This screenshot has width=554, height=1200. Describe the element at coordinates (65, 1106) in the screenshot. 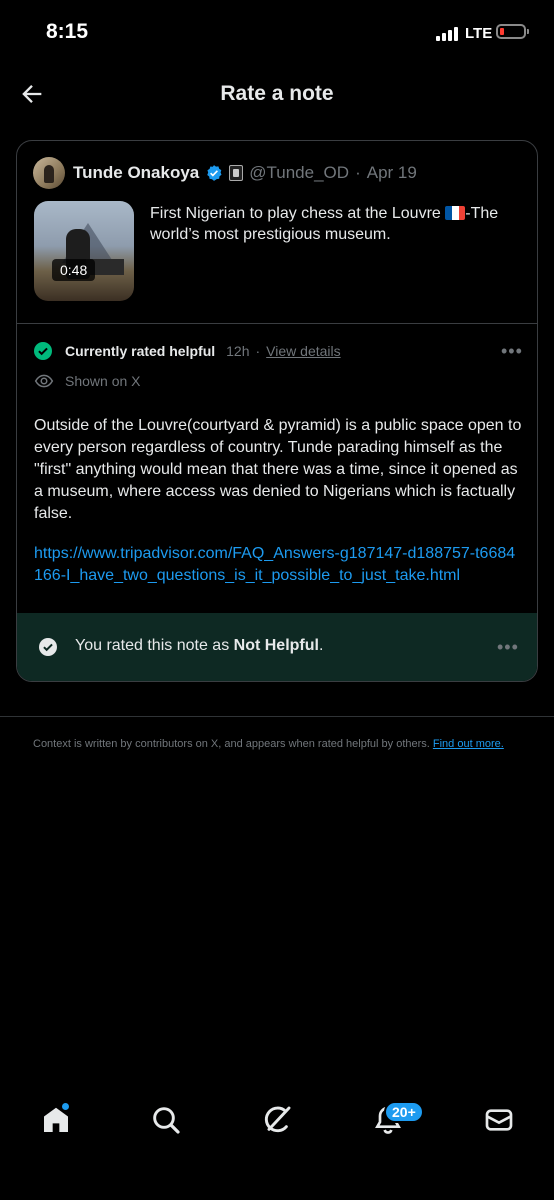

I see `home-unread-dot` at that location.